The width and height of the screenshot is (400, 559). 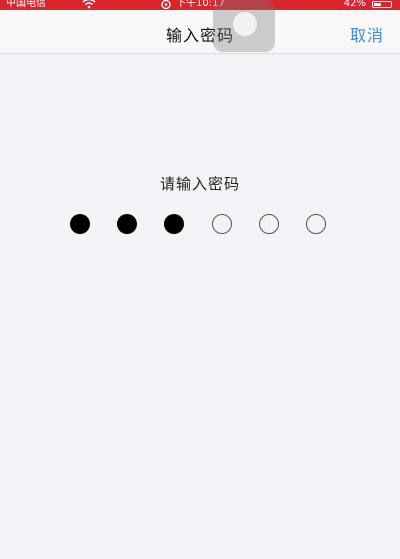 I want to click on battery-percent: 42%, so click(x=354, y=4).